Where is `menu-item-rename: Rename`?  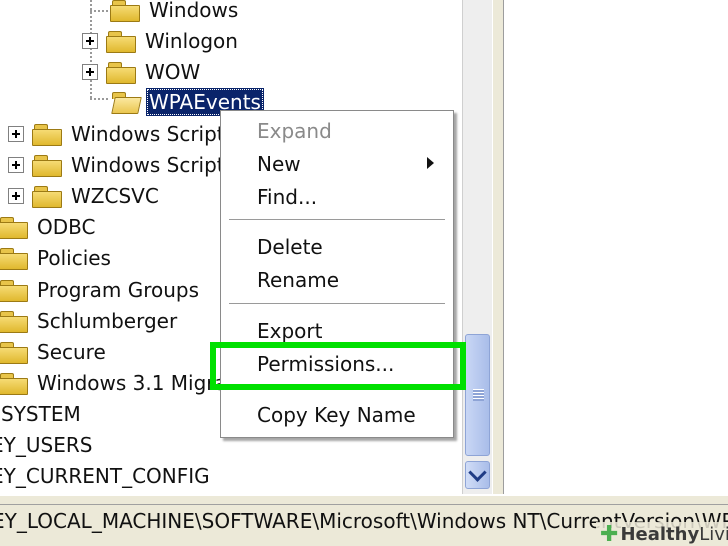
menu-item-rename: Rename is located at coordinates (298, 280).